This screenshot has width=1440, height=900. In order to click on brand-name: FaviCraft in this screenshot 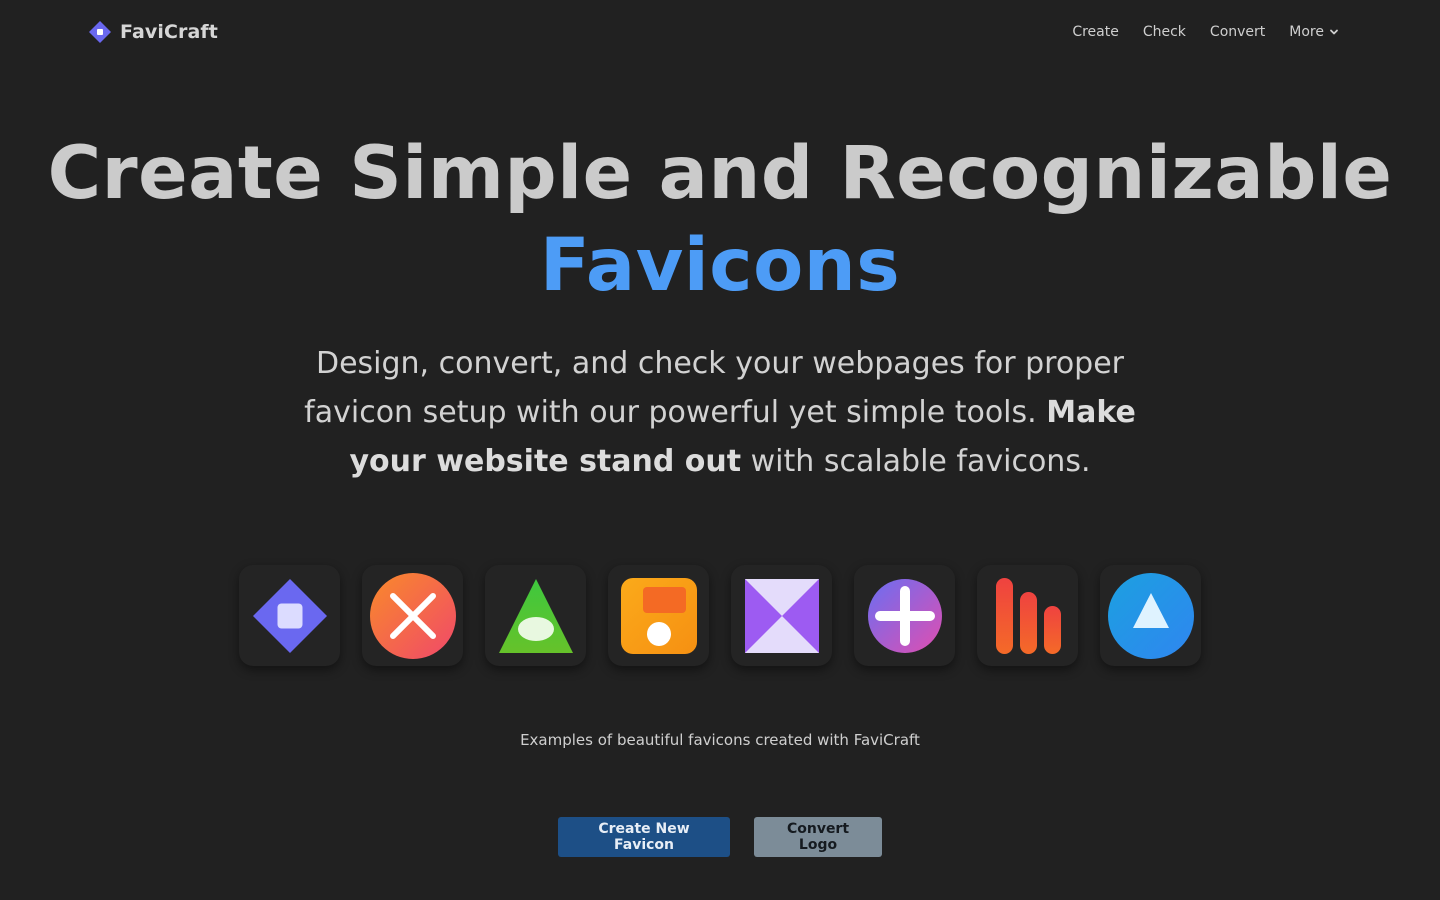, I will do `click(169, 32)`.